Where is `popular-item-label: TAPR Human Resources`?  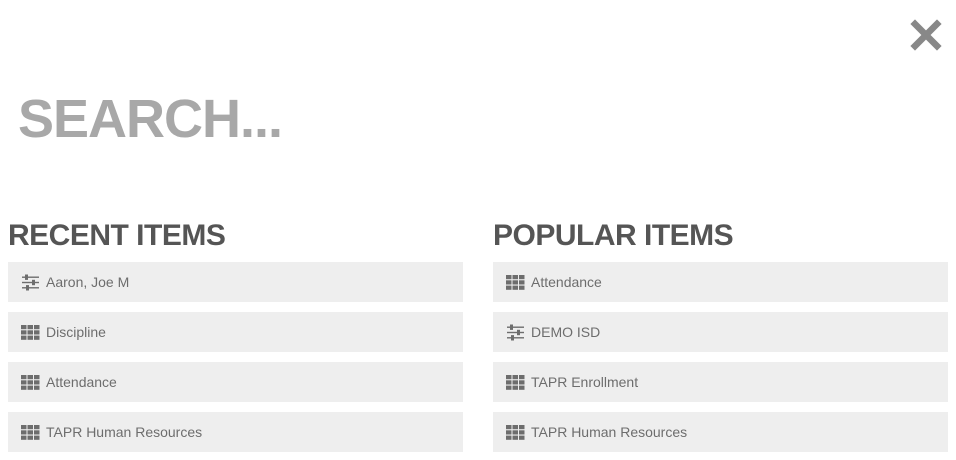 popular-item-label: TAPR Human Resources is located at coordinates (609, 432).